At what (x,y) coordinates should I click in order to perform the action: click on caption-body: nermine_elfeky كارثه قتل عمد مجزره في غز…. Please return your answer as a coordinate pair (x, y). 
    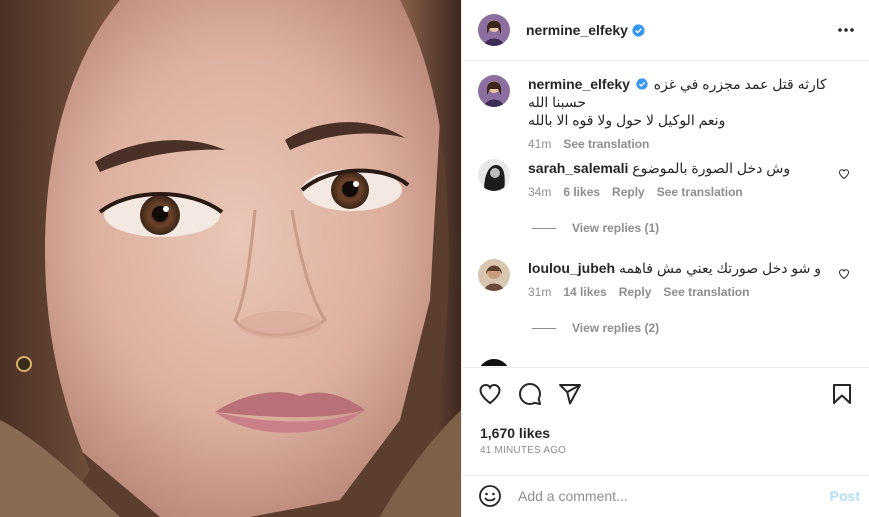
    Looking at the image, I should click on (688, 113).